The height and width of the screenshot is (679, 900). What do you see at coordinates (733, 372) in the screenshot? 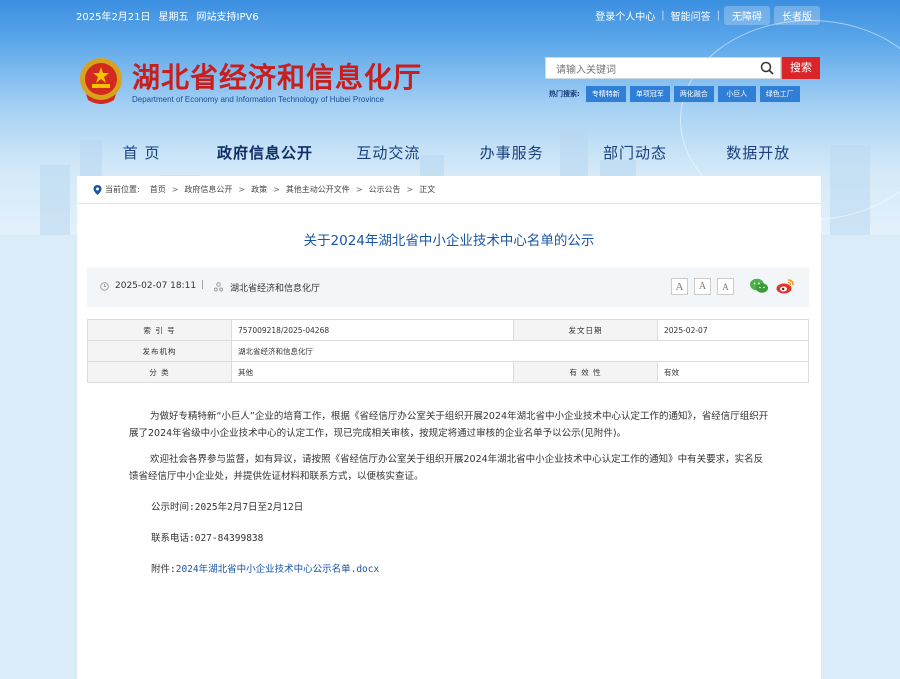
I see `table-value: 有效` at bounding box center [733, 372].